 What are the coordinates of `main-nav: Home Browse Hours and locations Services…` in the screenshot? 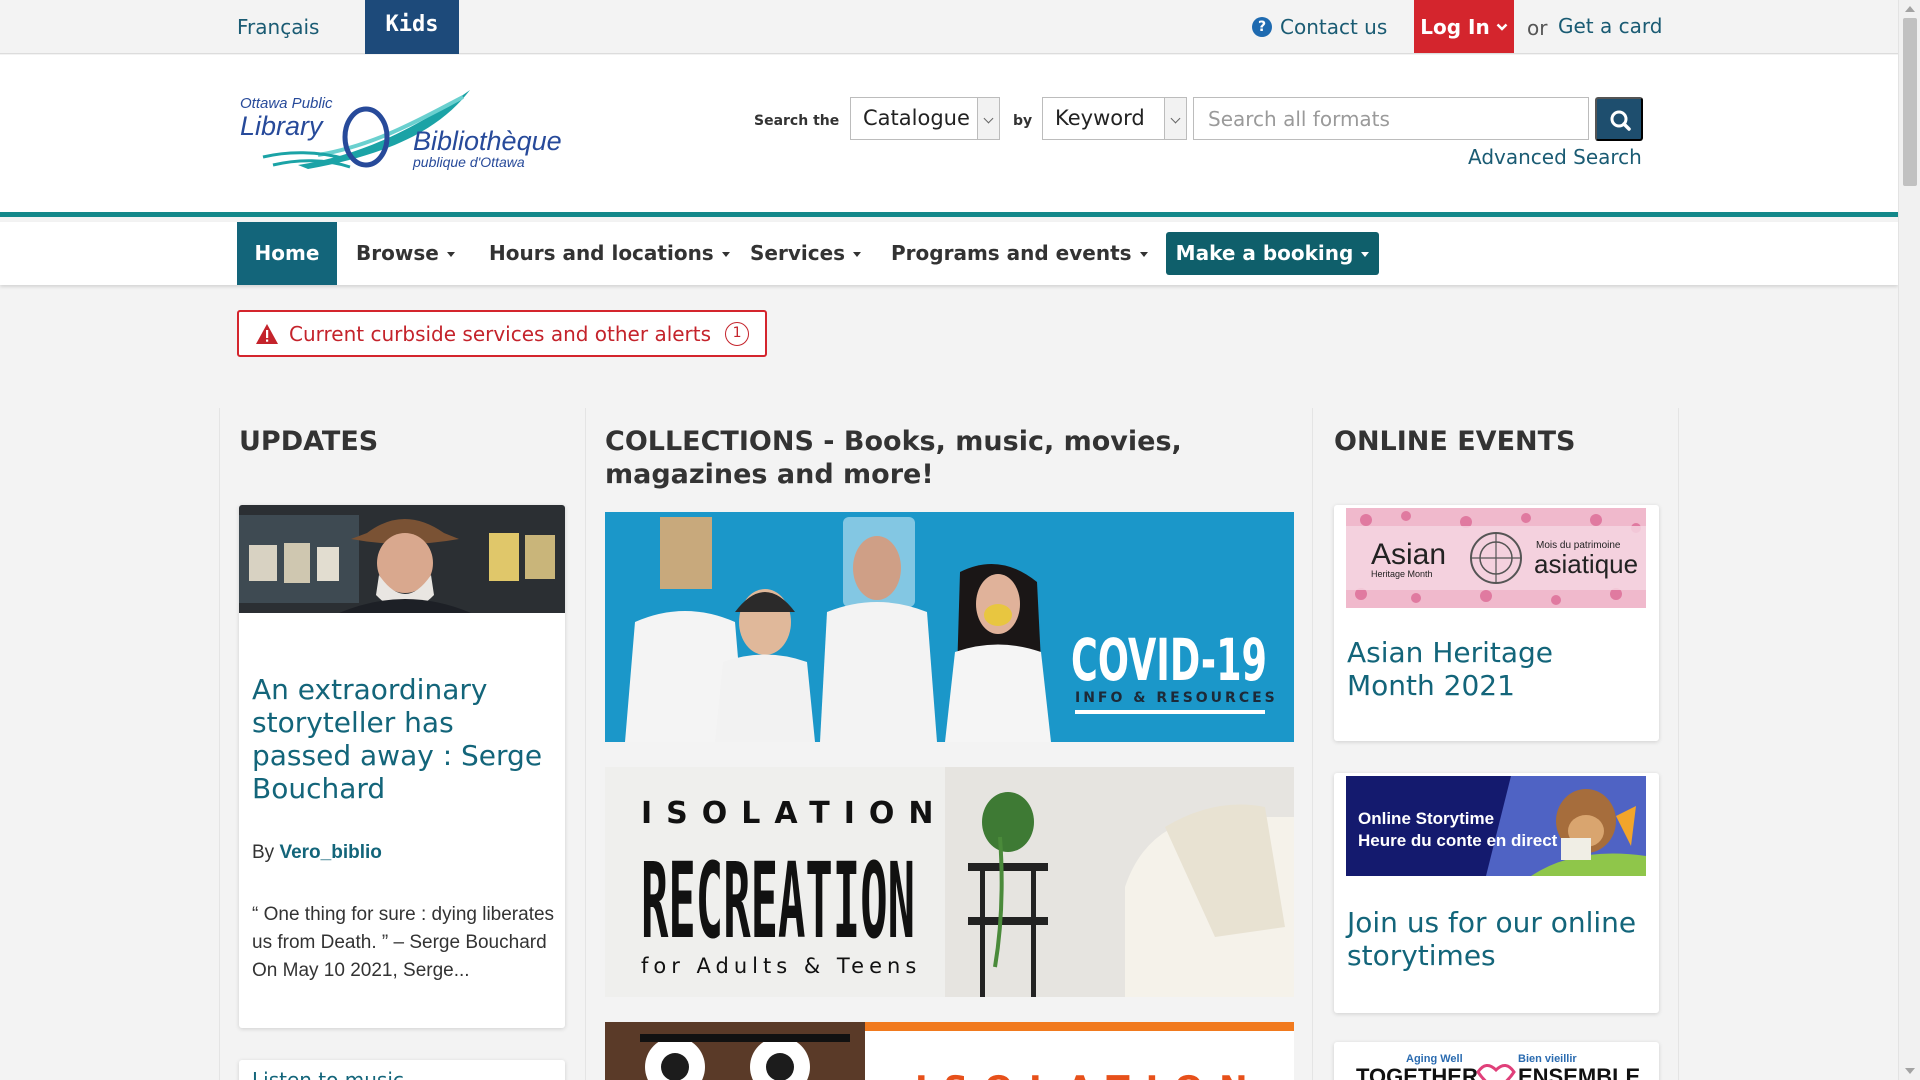 It's located at (949, 253).